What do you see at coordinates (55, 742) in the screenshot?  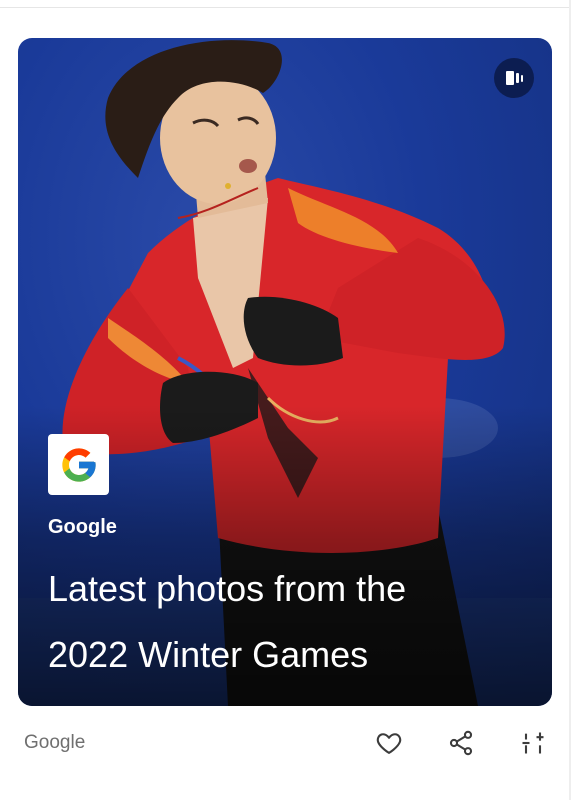 I see `footer-source: Google` at bounding box center [55, 742].